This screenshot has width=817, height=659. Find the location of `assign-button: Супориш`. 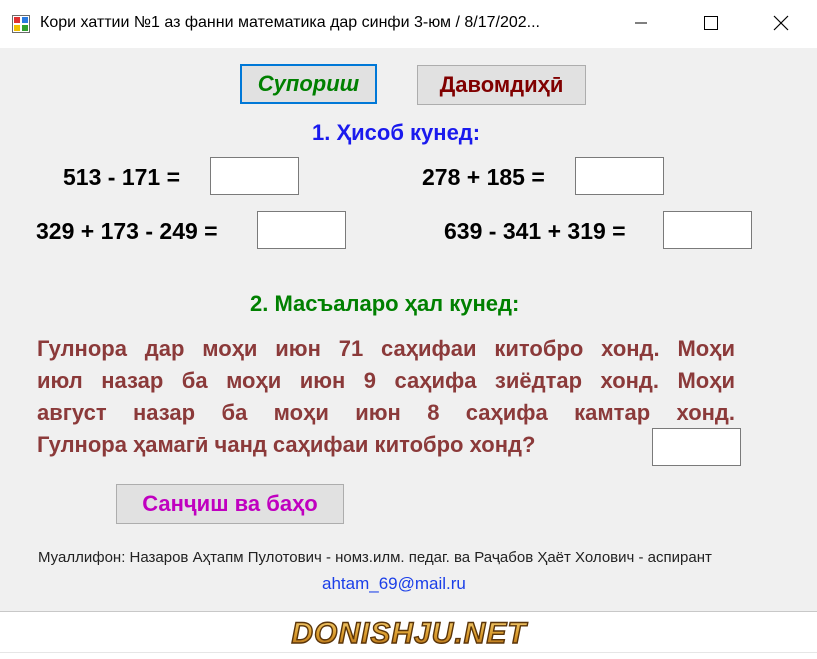

assign-button: Супориш is located at coordinates (308, 84).